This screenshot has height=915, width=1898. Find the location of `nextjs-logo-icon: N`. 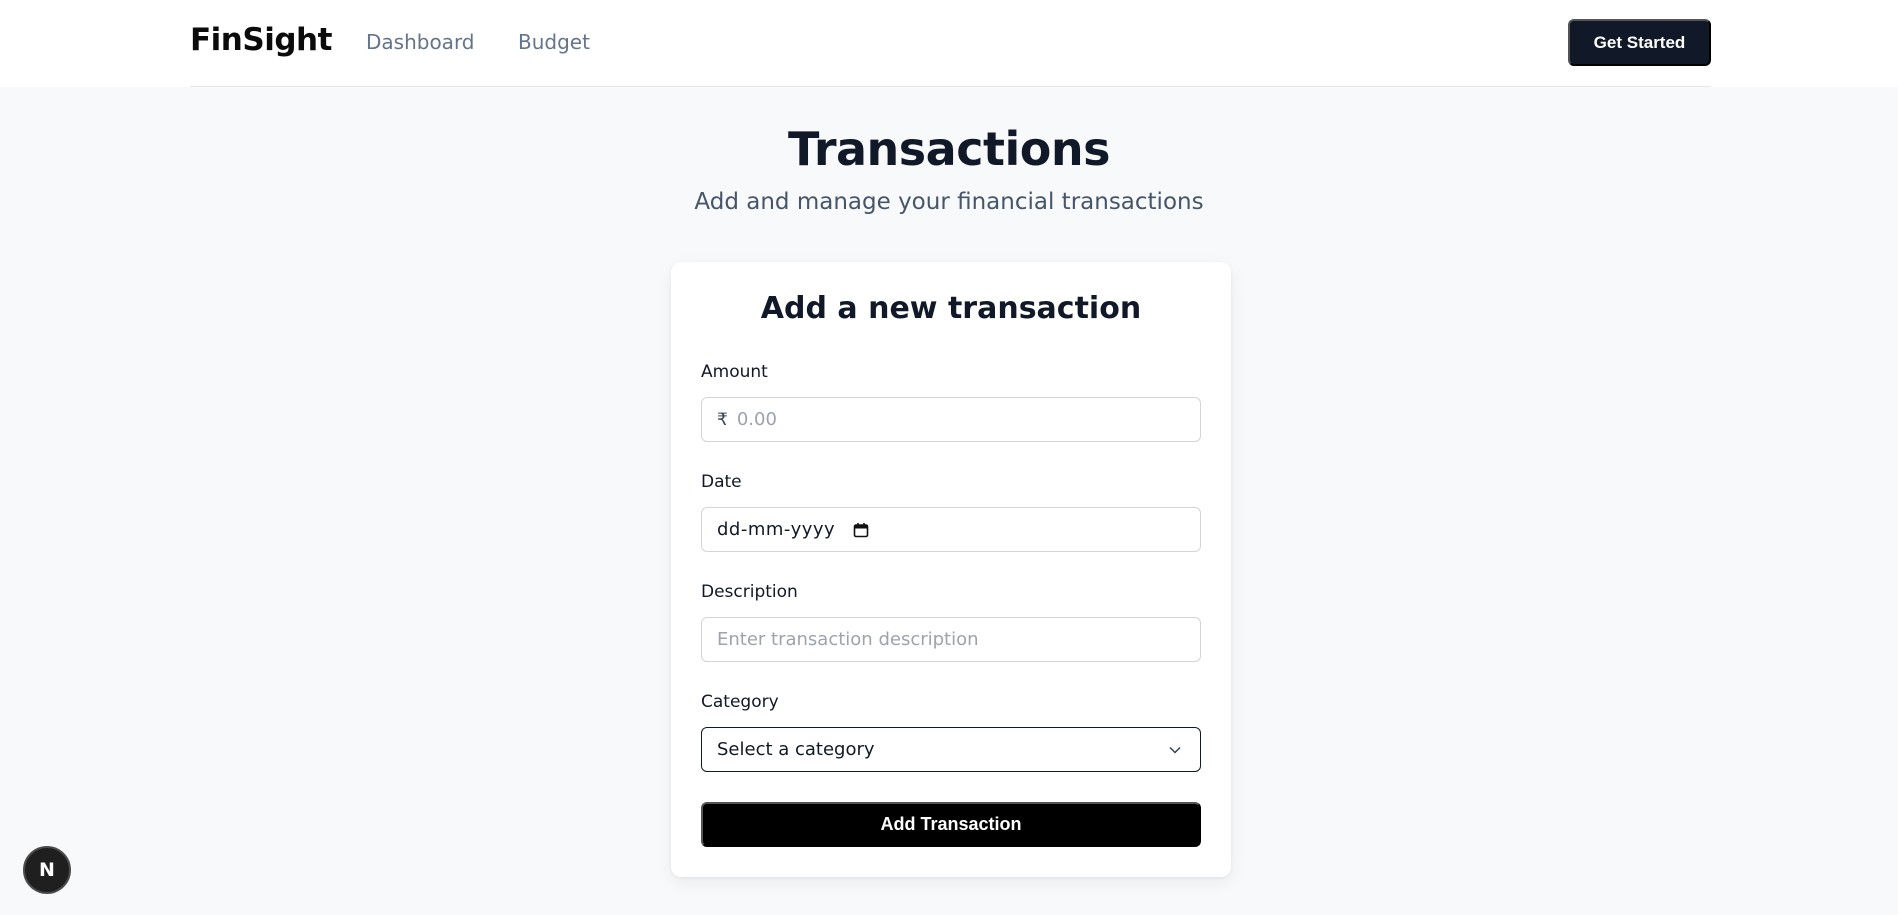

nextjs-logo-icon: N is located at coordinates (47, 870).